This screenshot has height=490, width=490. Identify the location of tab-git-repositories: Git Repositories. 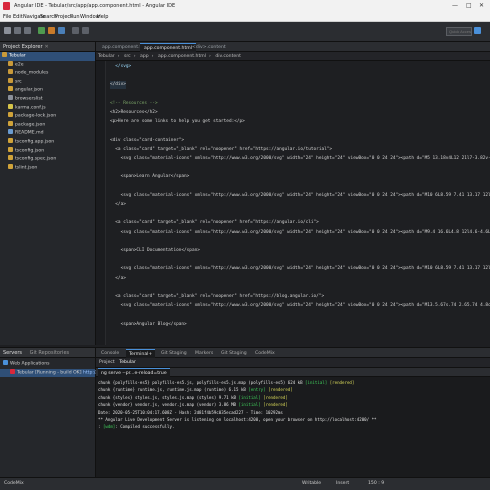
(50, 353).